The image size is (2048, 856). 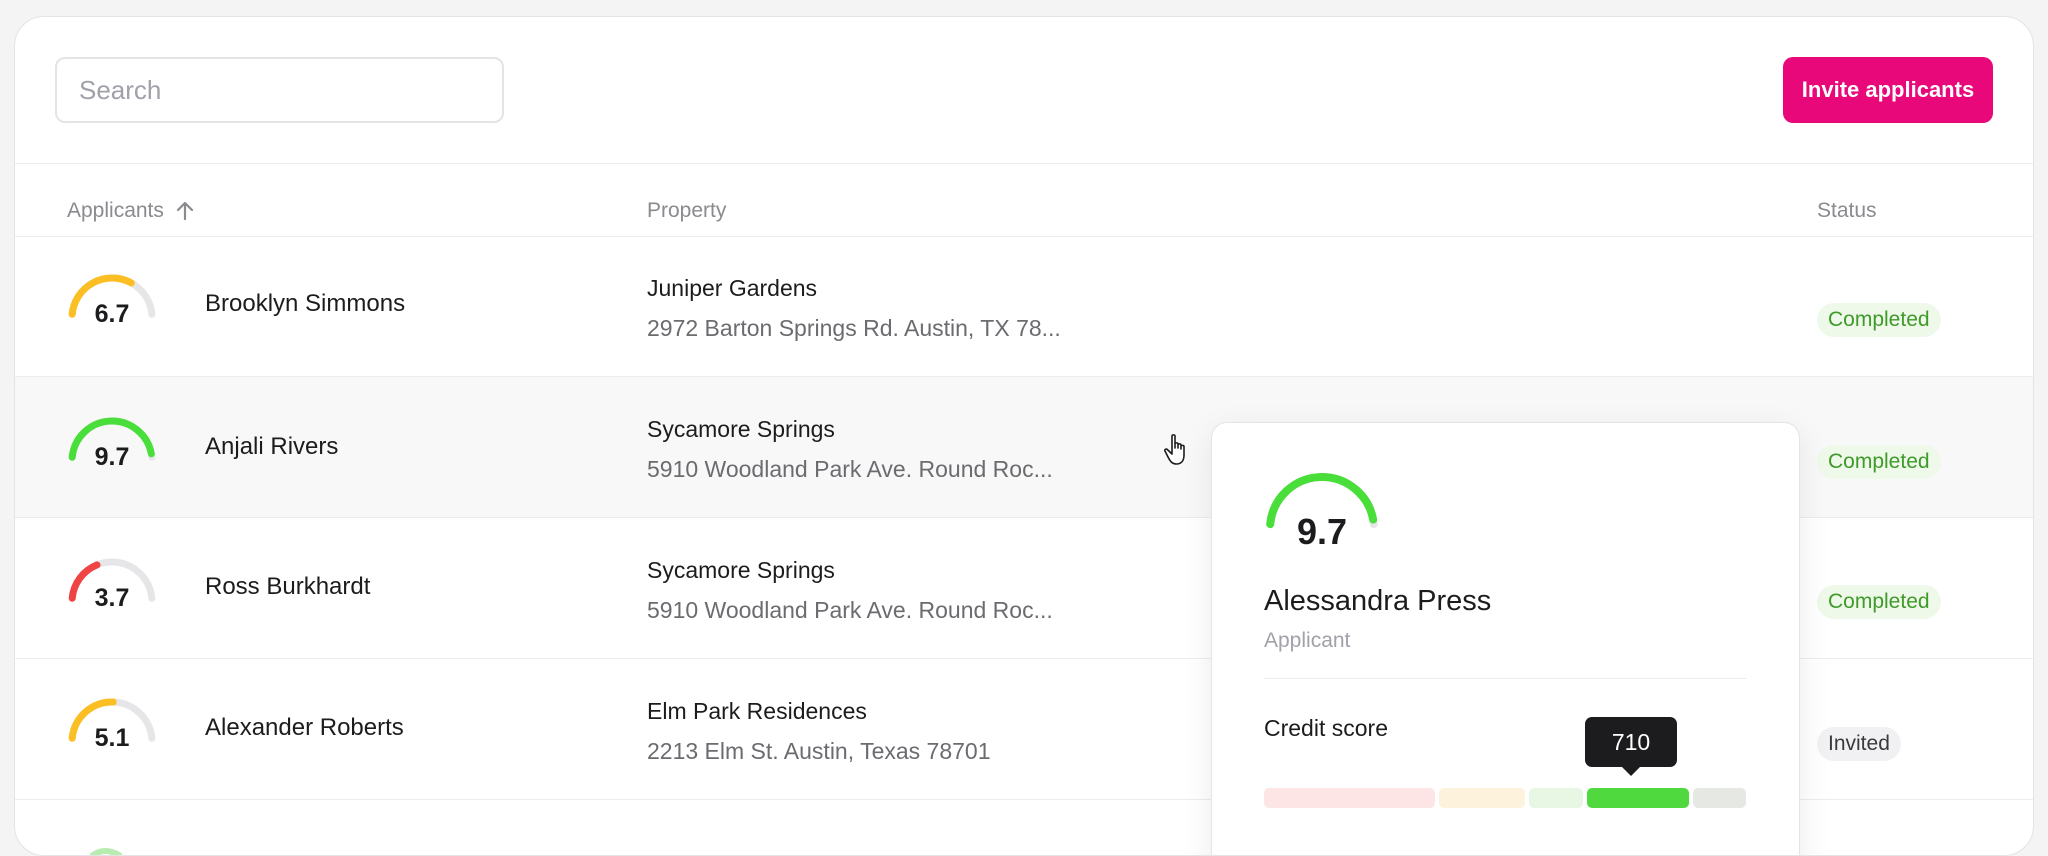 What do you see at coordinates (1719, 798) in the screenshot?
I see `credit-segment-excellent` at bounding box center [1719, 798].